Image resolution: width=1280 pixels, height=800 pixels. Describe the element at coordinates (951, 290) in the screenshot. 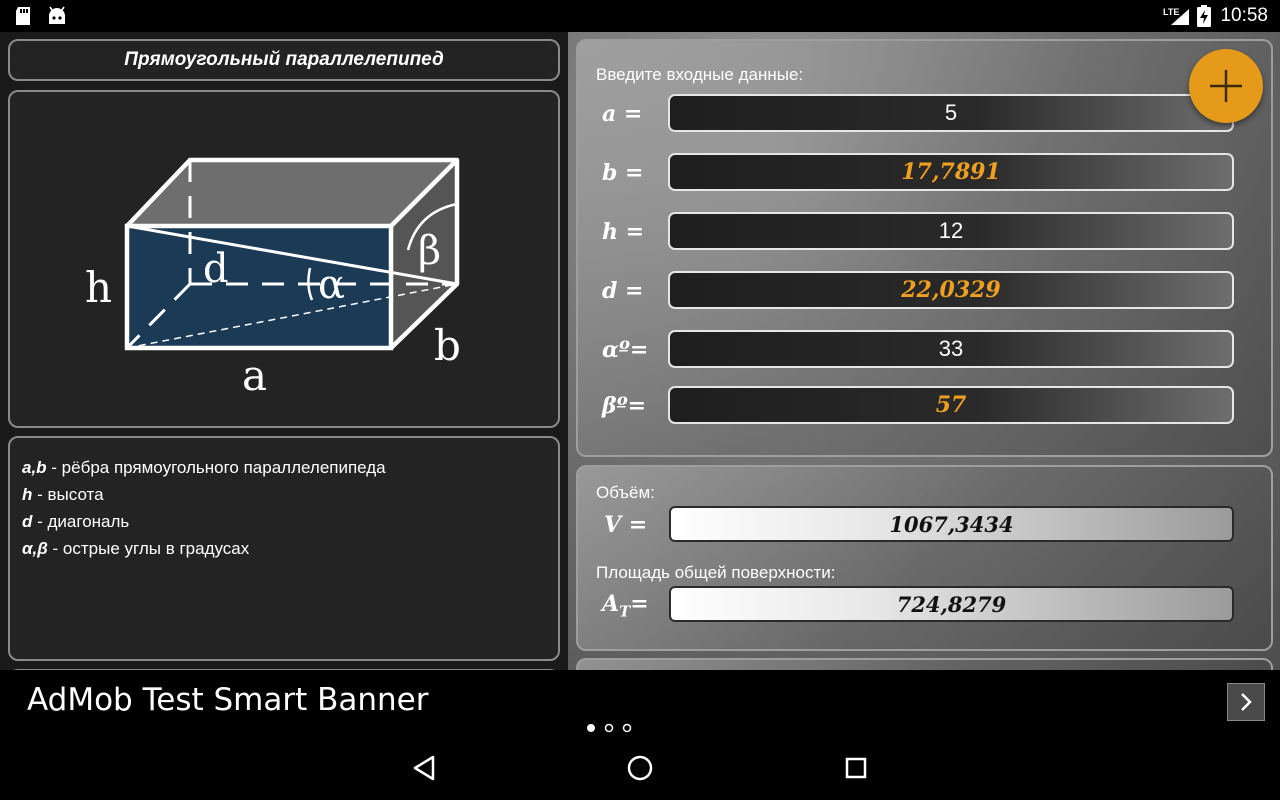

I see `input-d: 22,0329` at that location.